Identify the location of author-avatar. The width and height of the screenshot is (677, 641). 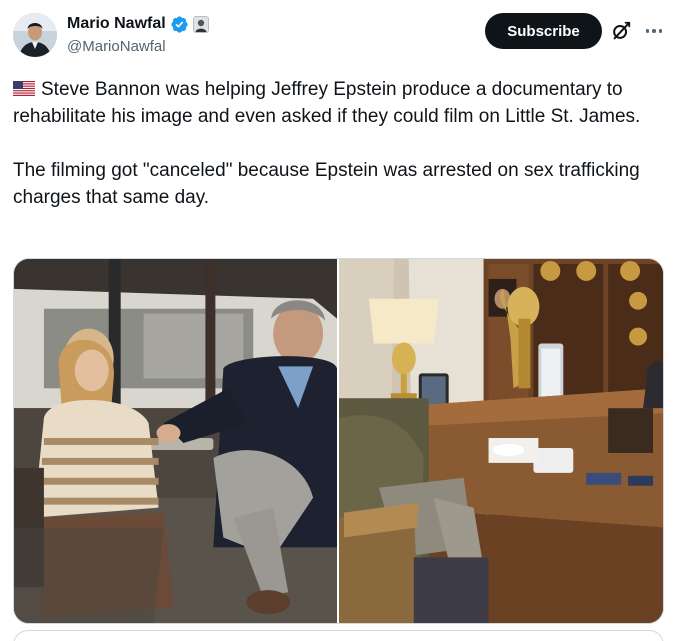
(35, 35).